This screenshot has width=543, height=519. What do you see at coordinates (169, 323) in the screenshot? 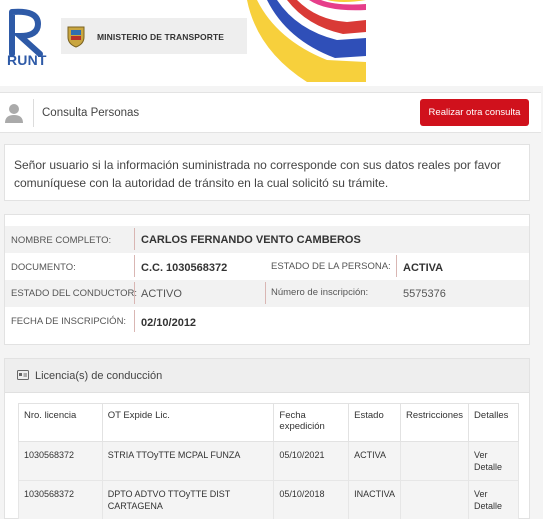
I see `fecha-inscripcion-value: 02/10/2012` at bounding box center [169, 323].